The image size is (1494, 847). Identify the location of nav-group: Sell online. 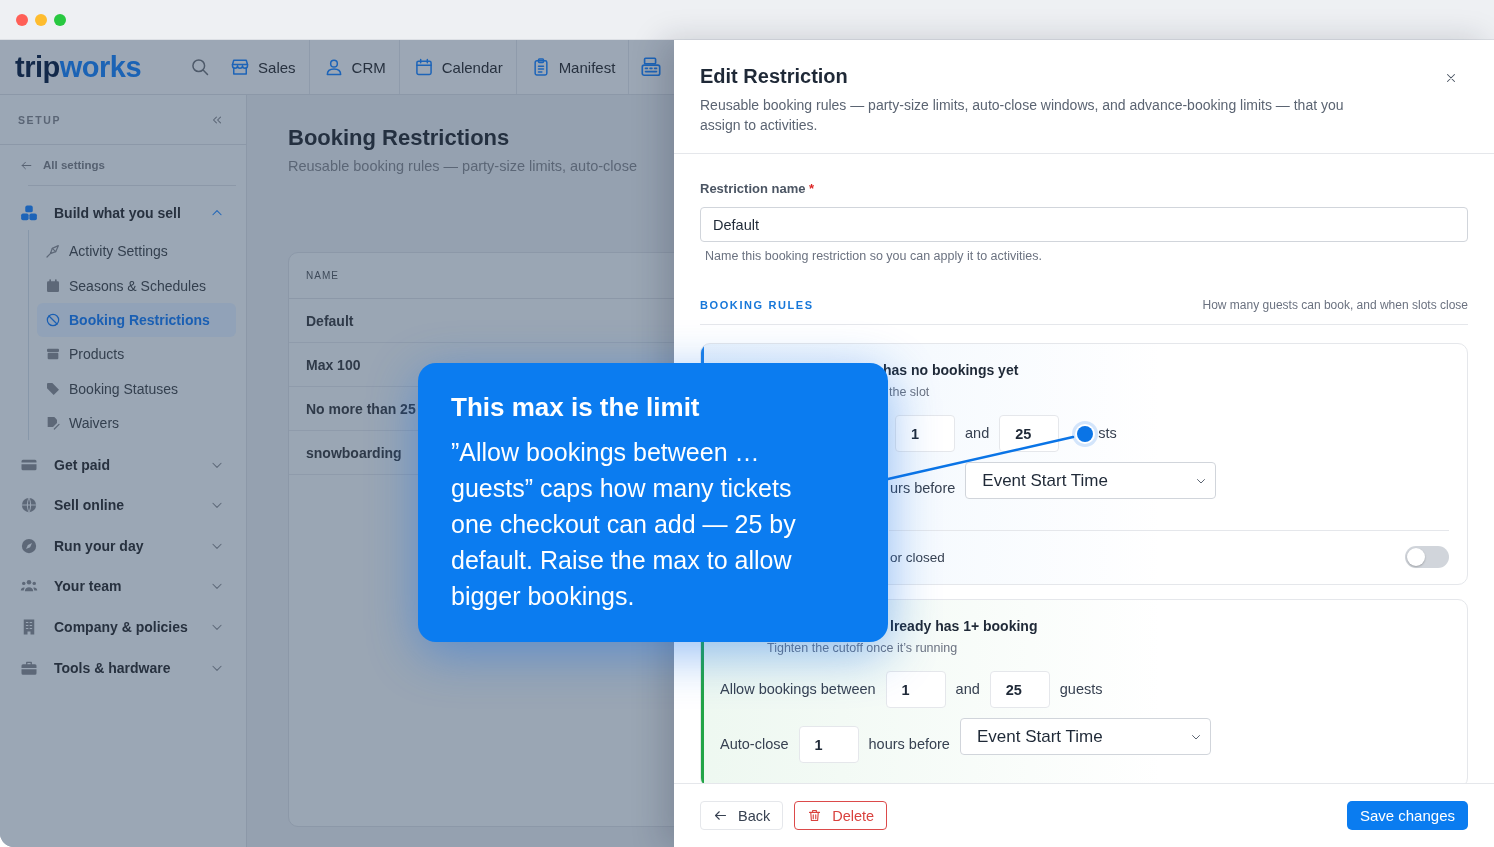
(123, 505).